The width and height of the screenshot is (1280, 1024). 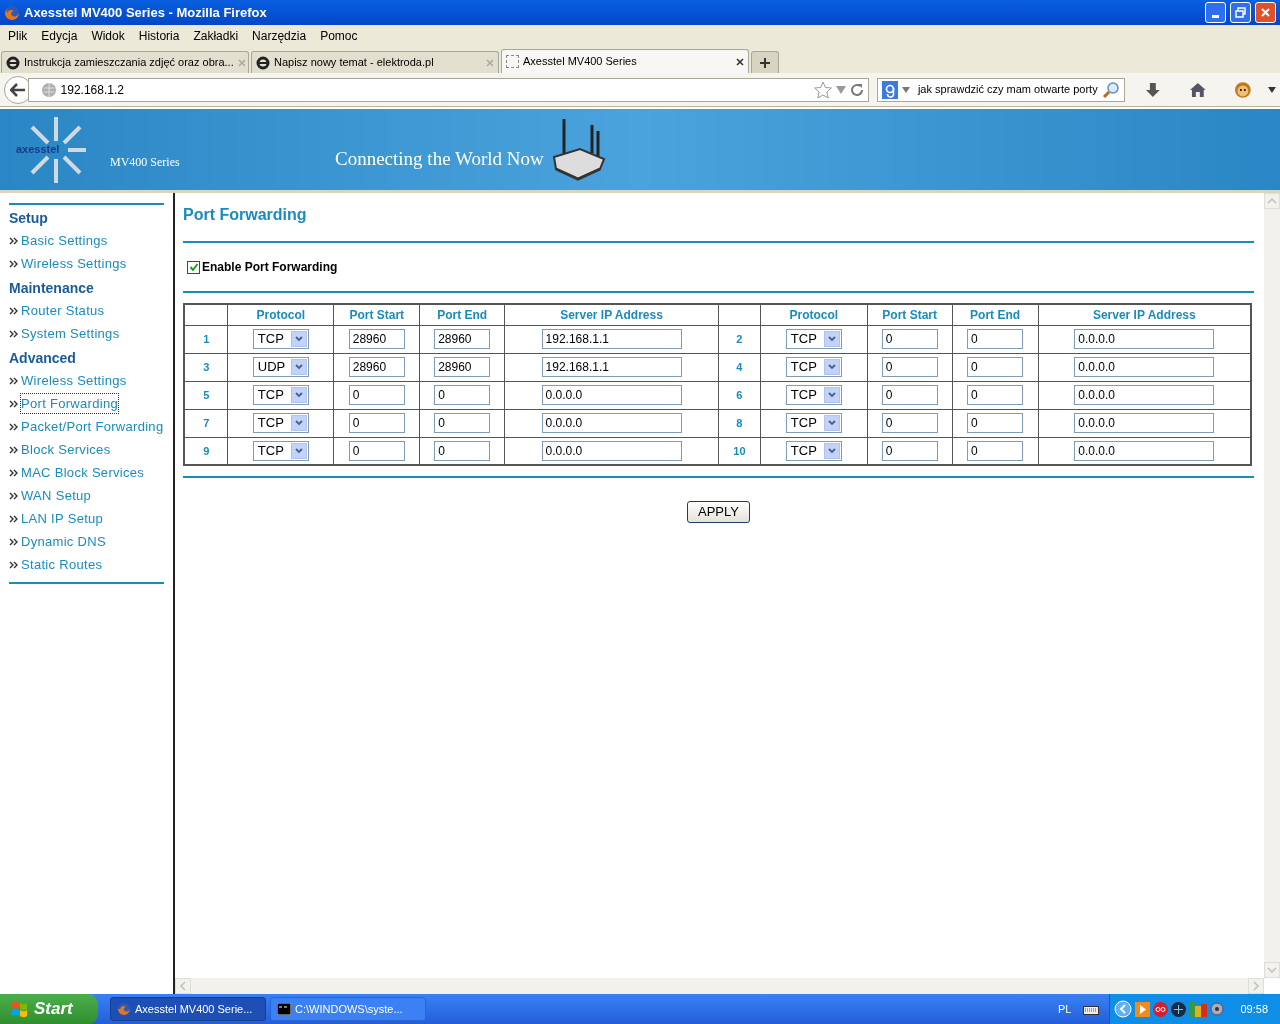 I want to click on reload-icon, so click(x=856, y=89).